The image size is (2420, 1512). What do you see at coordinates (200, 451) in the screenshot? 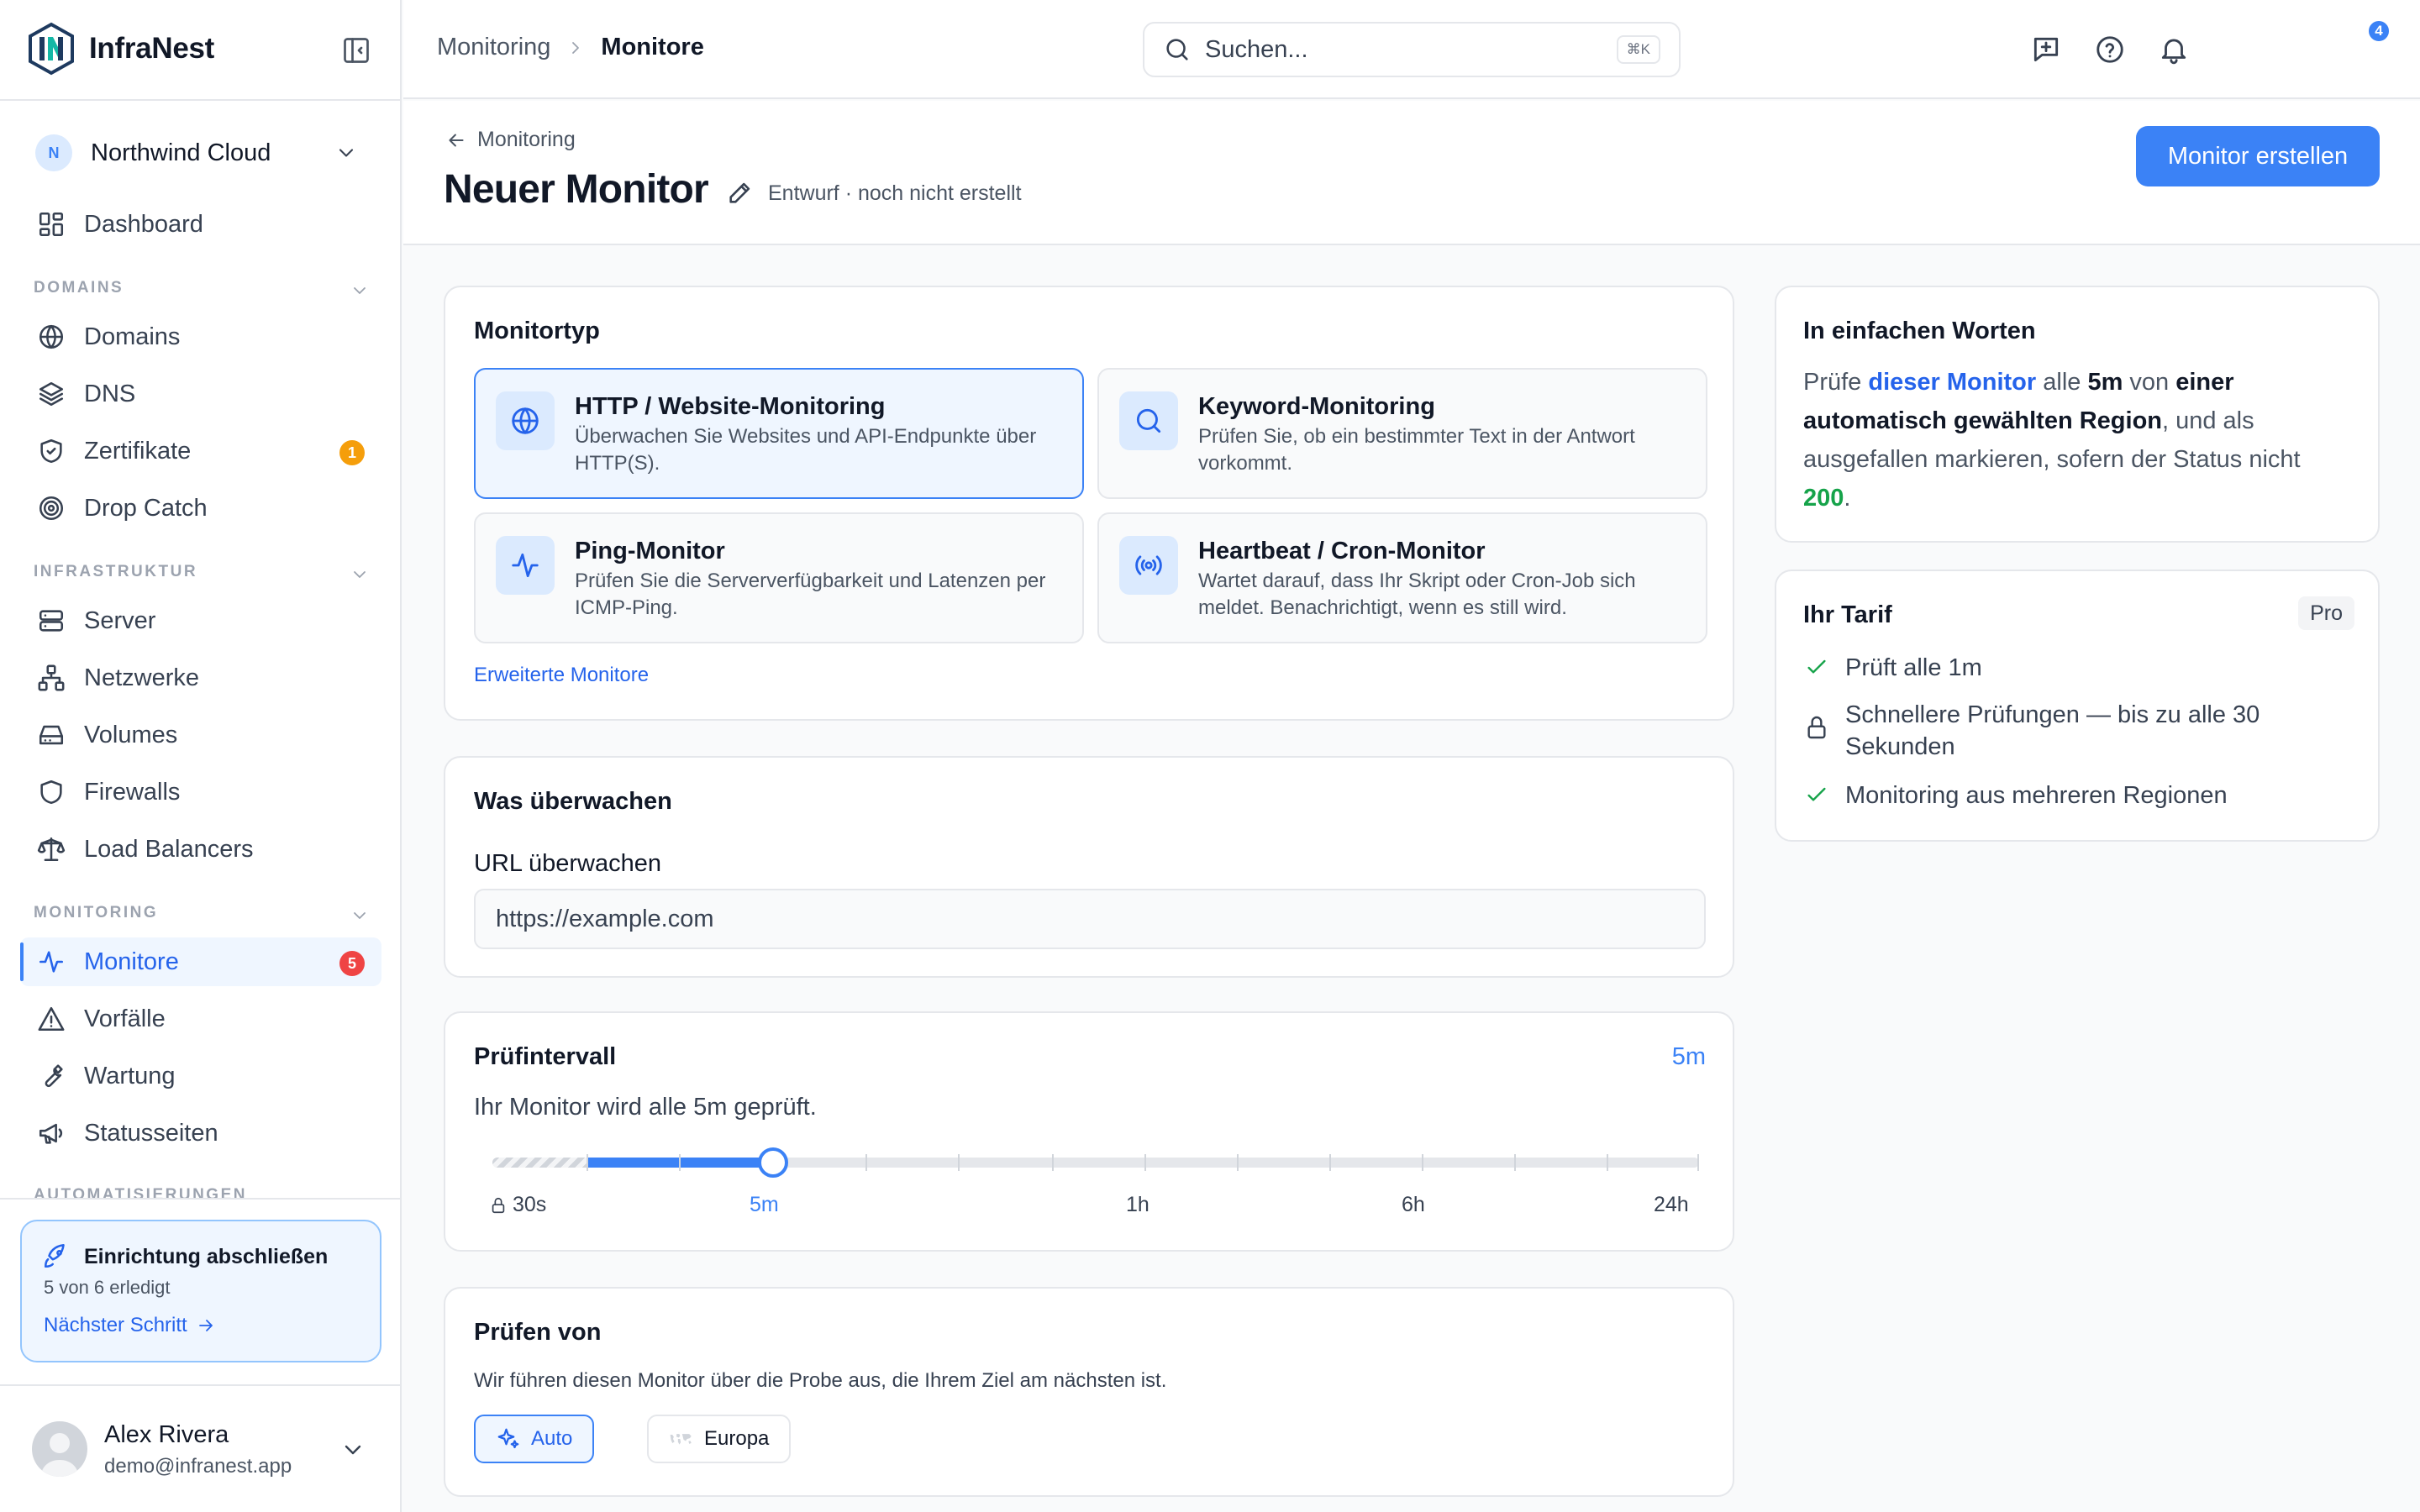
I see `sidebar-item-certificates: Zertifikate 1` at bounding box center [200, 451].